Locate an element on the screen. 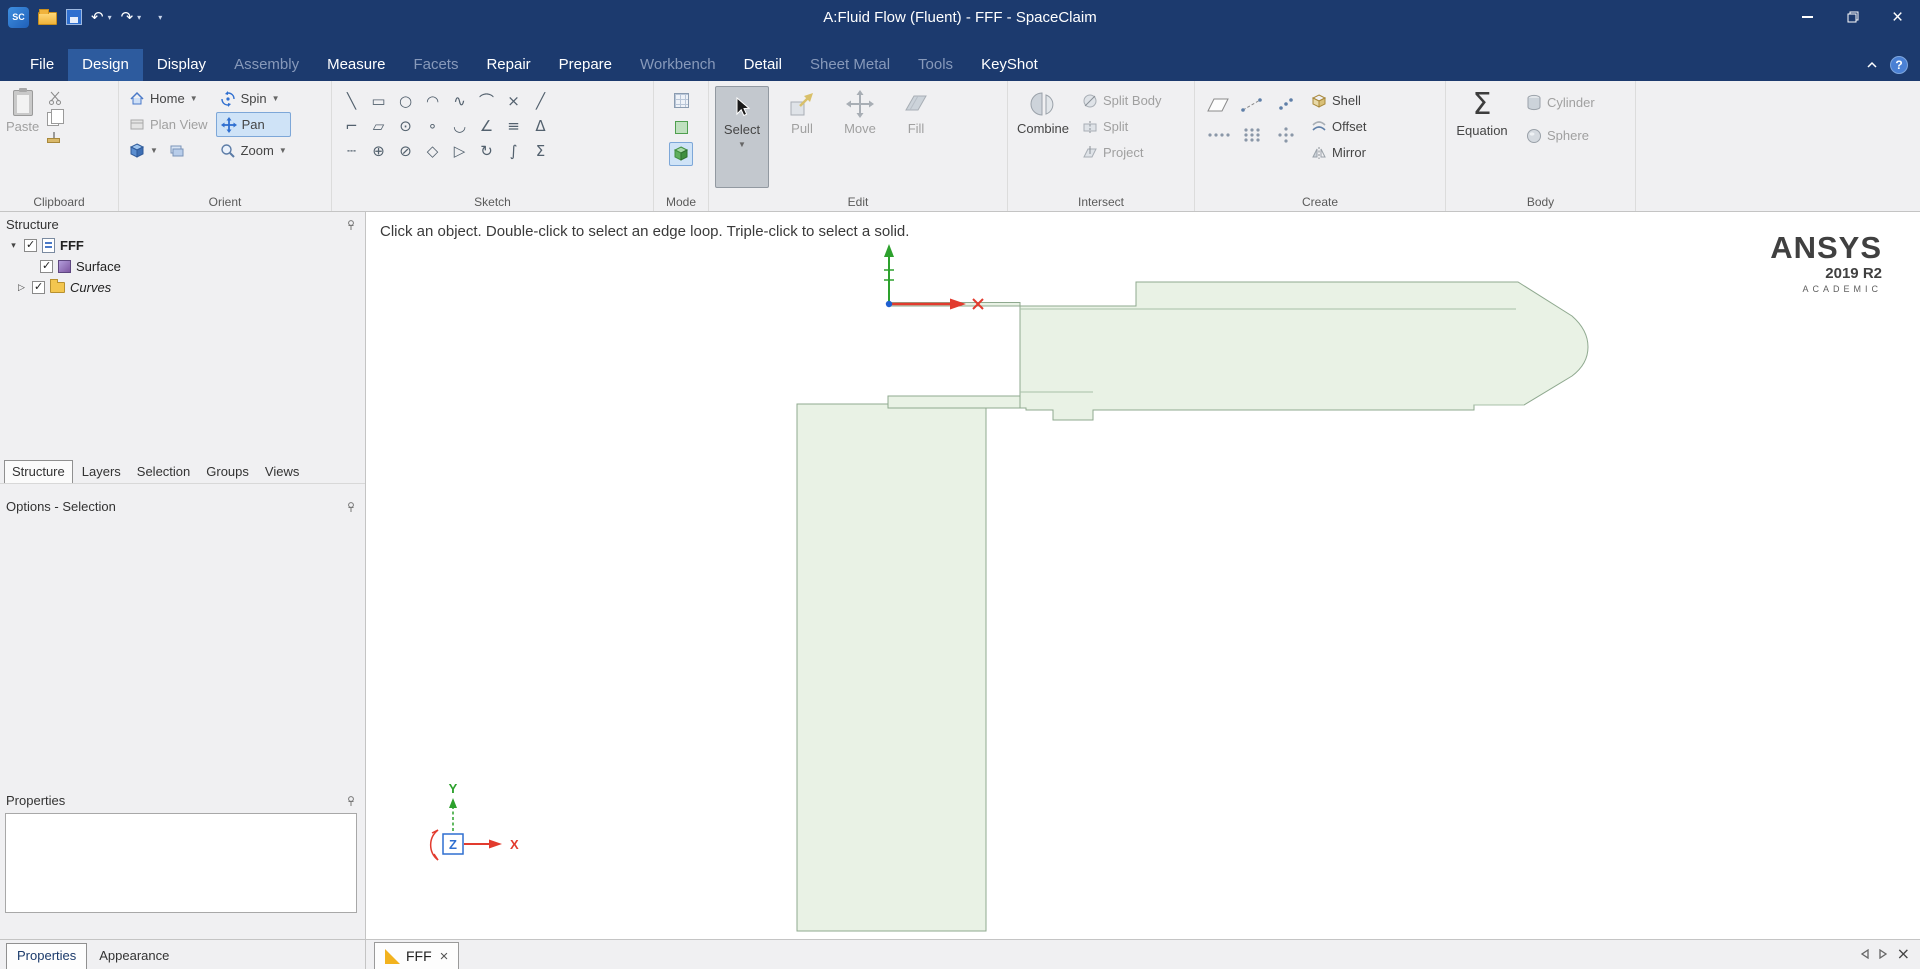 This screenshot has width=1920, height=969. sidebar-tab-selection: Selection is located at coordinates (163, 472).